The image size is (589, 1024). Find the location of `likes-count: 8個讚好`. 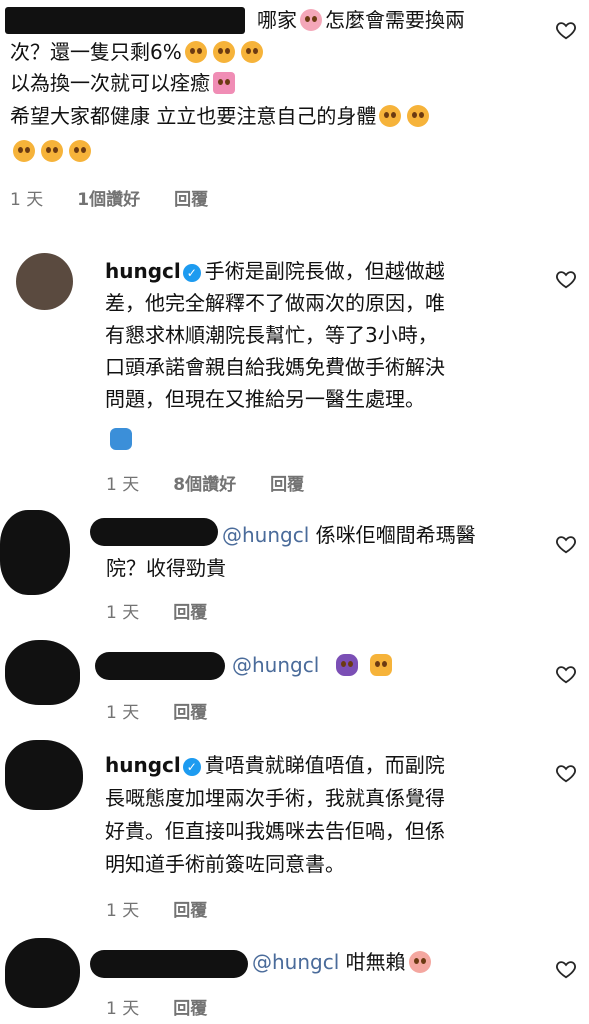

likes-count: 8個讚好 is located at coordinates (204, 482).